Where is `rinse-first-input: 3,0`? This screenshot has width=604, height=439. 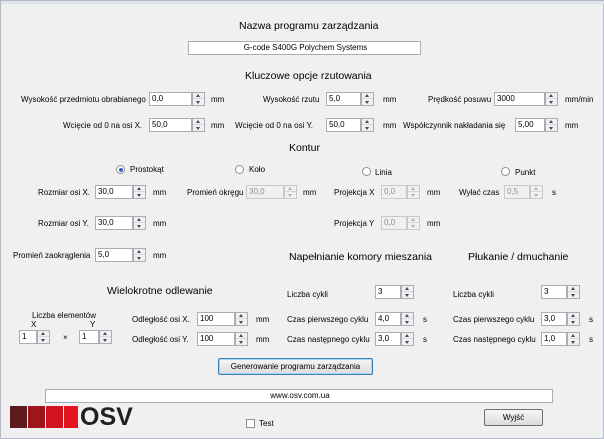
rinse-first-input: 3,0 is located at coordinates (554, 319).